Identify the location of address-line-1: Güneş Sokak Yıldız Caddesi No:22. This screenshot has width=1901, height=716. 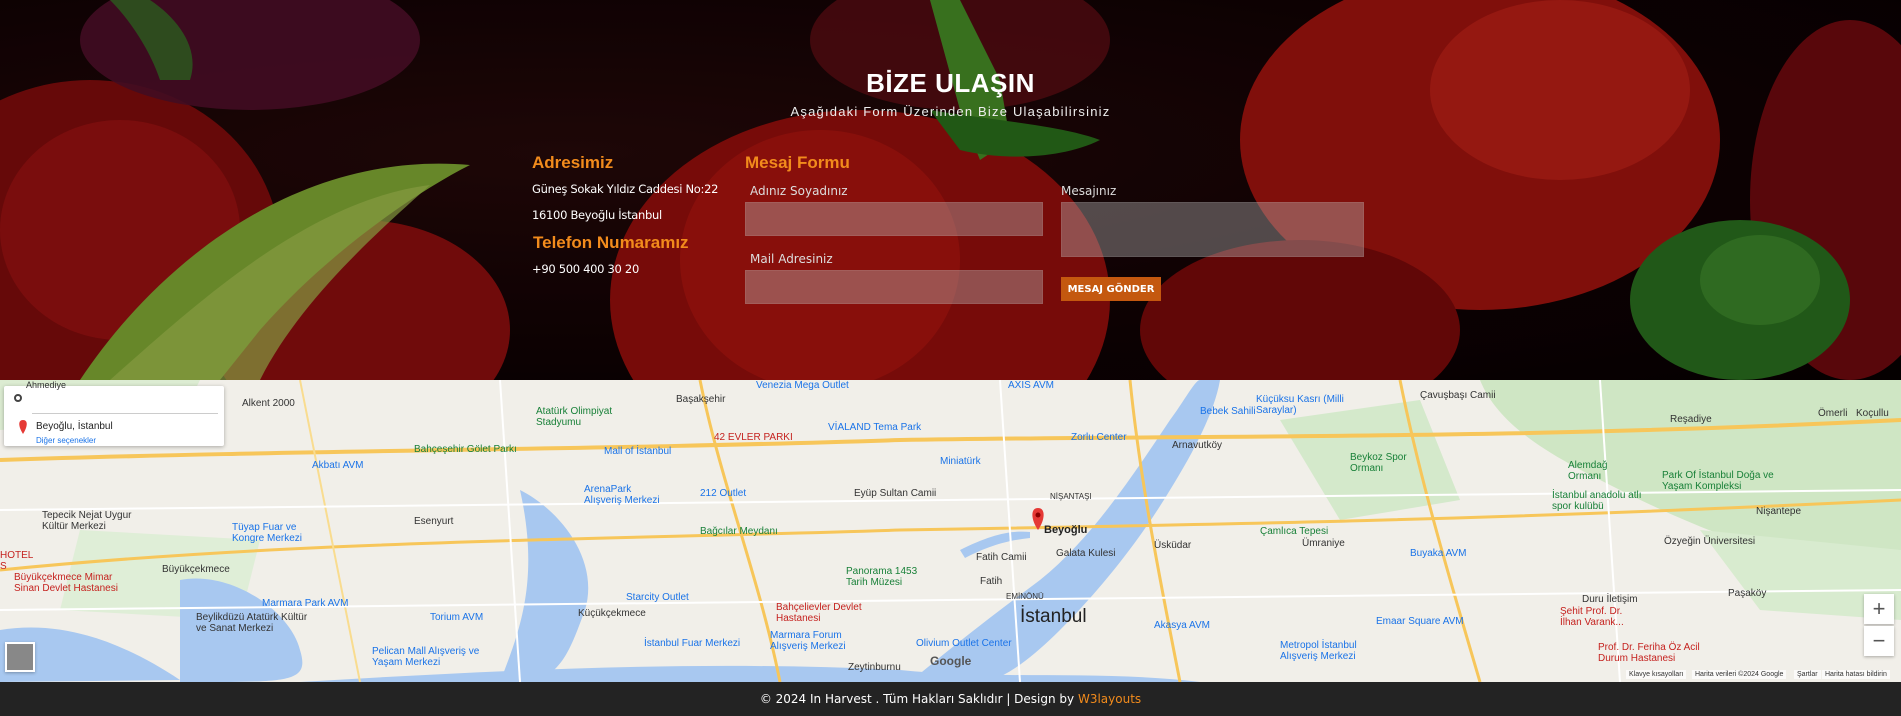
(625, 189).